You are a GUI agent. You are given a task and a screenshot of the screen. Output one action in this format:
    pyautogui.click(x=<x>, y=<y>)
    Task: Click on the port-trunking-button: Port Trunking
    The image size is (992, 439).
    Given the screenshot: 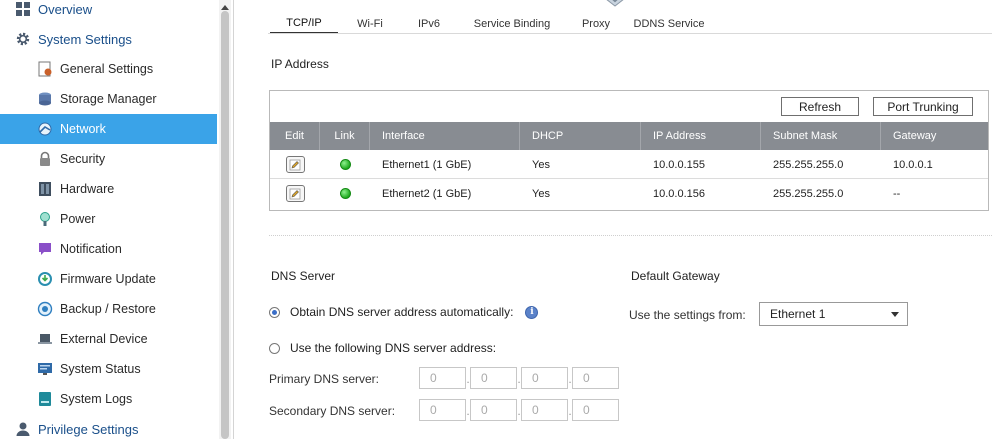 What is the action you would take?
    pyautogui.click(x=923, y=106)
    